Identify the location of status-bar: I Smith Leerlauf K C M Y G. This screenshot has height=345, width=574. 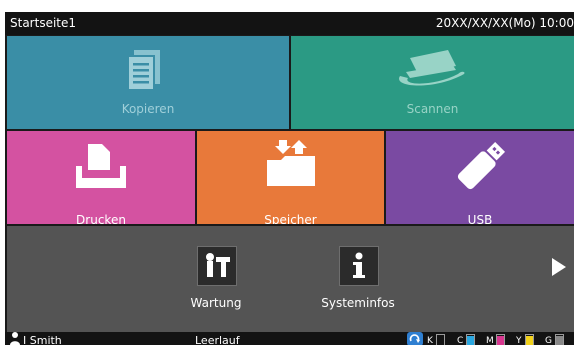
(289, 338).